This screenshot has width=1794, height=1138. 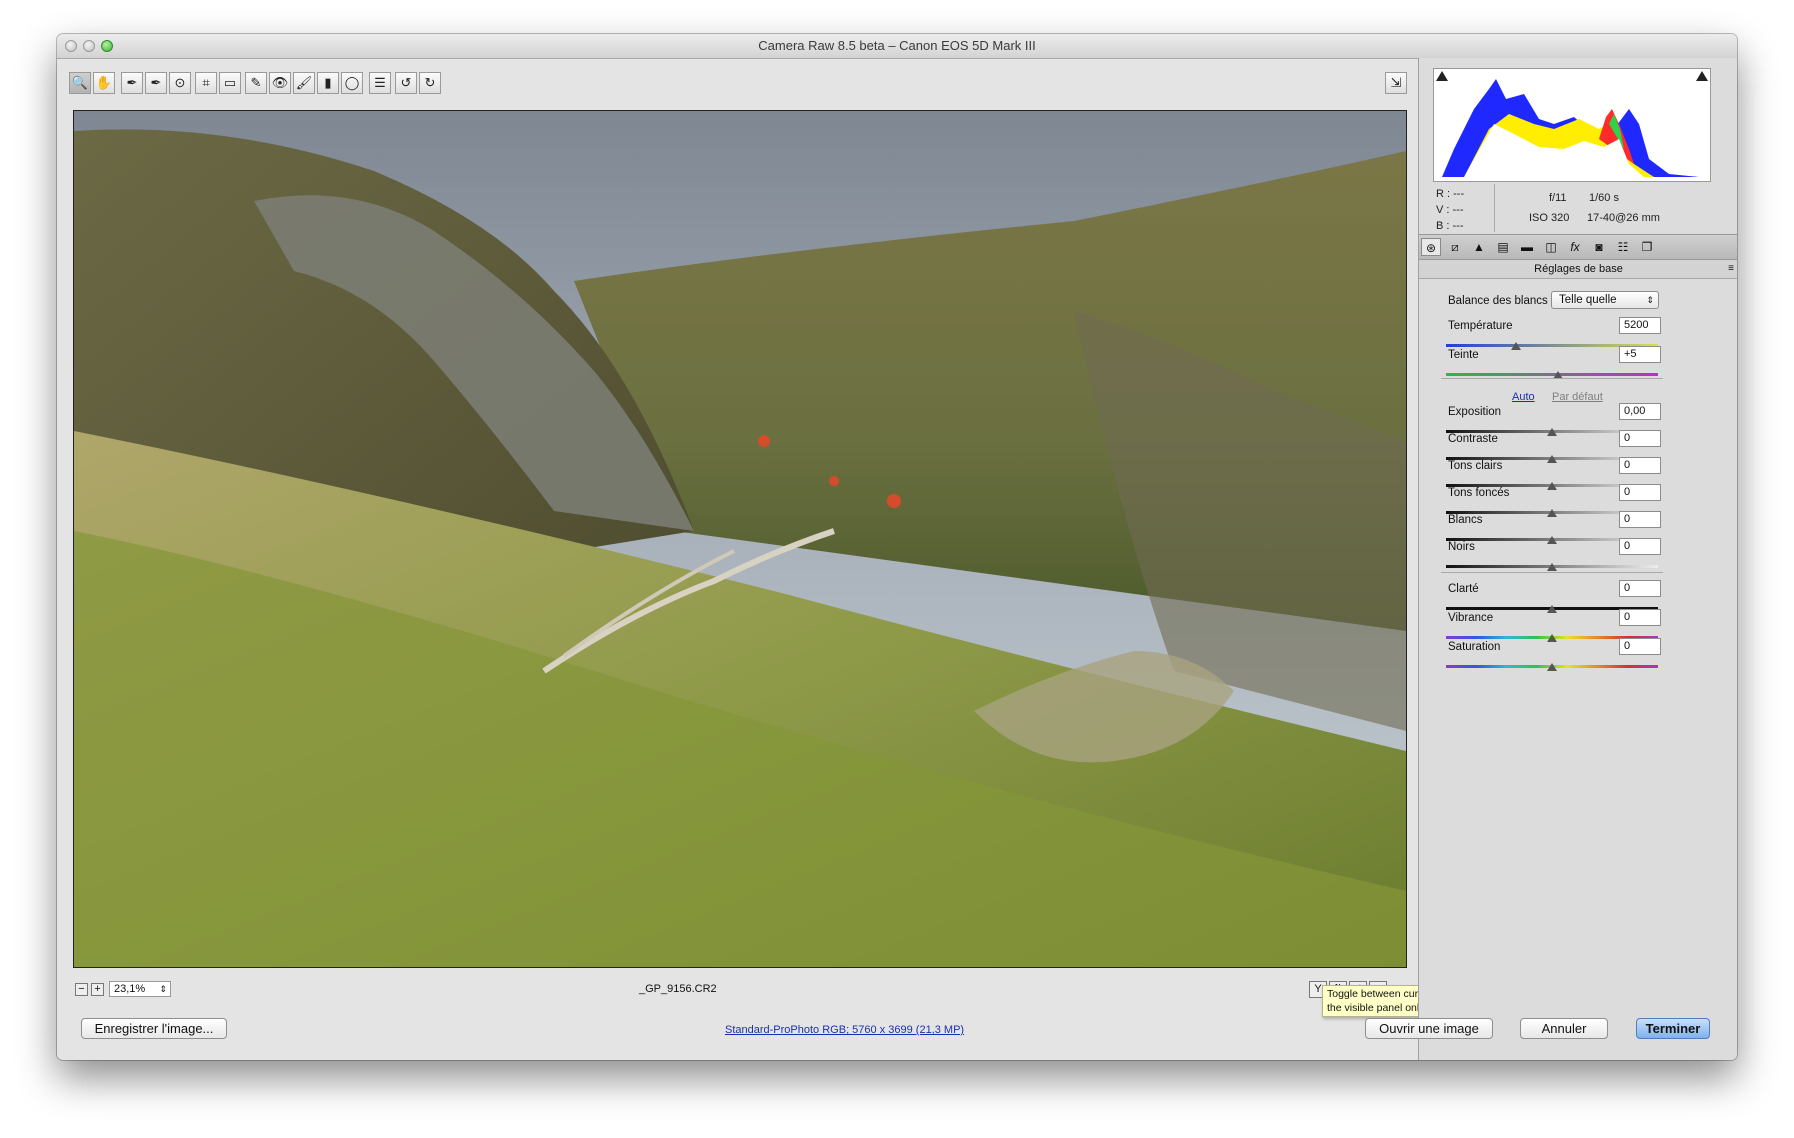 I want to click on open-image-button: Ouvrir une image, so click(x=1429, y=1028).